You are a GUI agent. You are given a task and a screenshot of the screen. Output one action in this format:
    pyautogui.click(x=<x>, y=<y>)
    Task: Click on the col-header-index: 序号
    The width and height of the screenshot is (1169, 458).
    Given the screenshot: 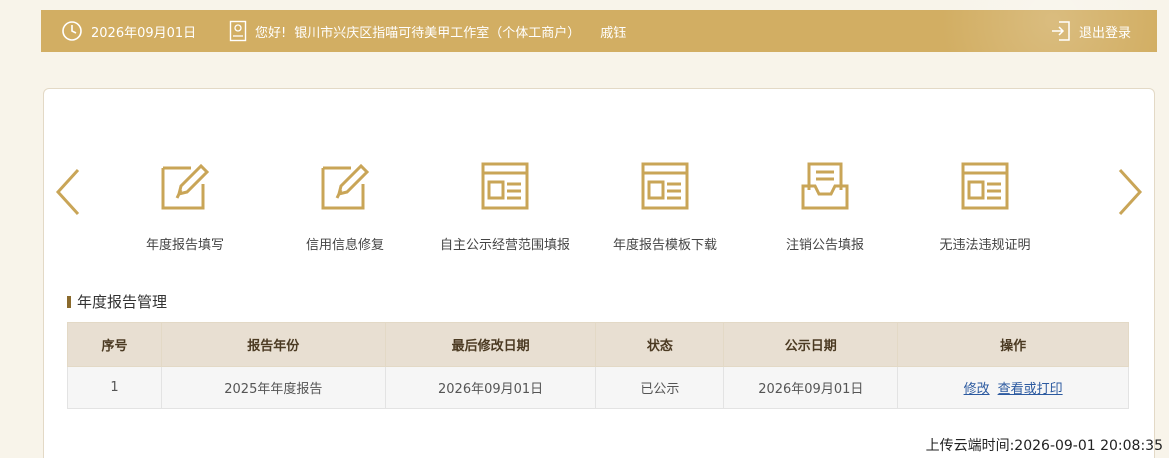 What is the action you would take?
    pyautogui.click(x=114, y=344)
    